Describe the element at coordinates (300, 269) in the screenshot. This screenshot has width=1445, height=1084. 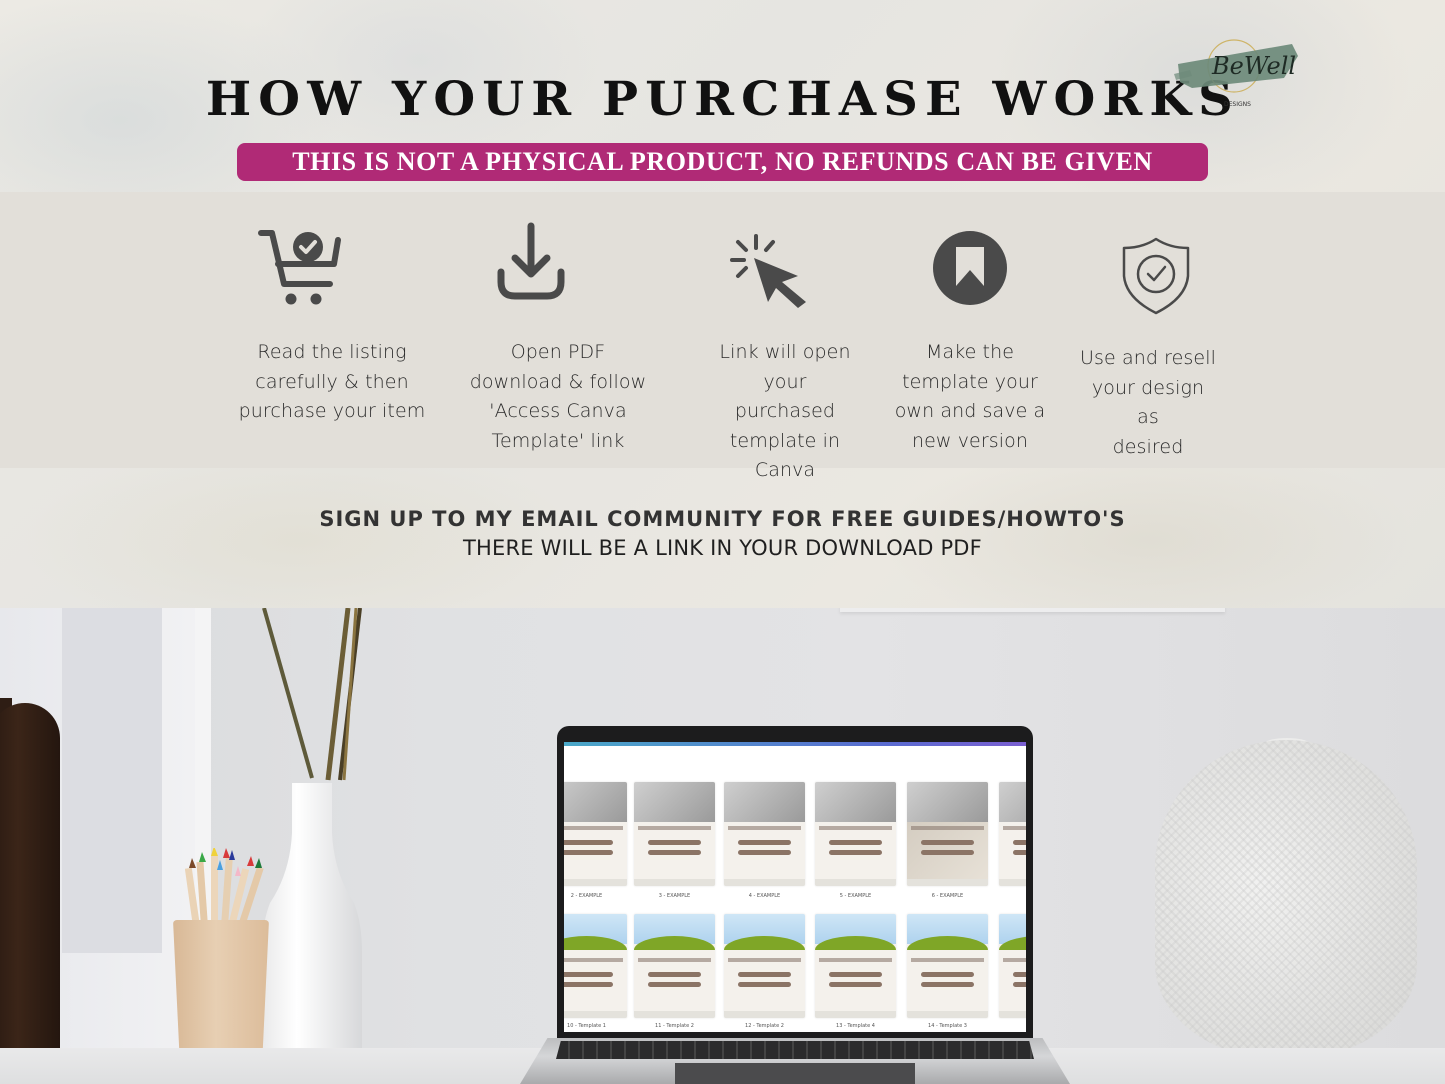
I see `cart-check-icon` at that location.